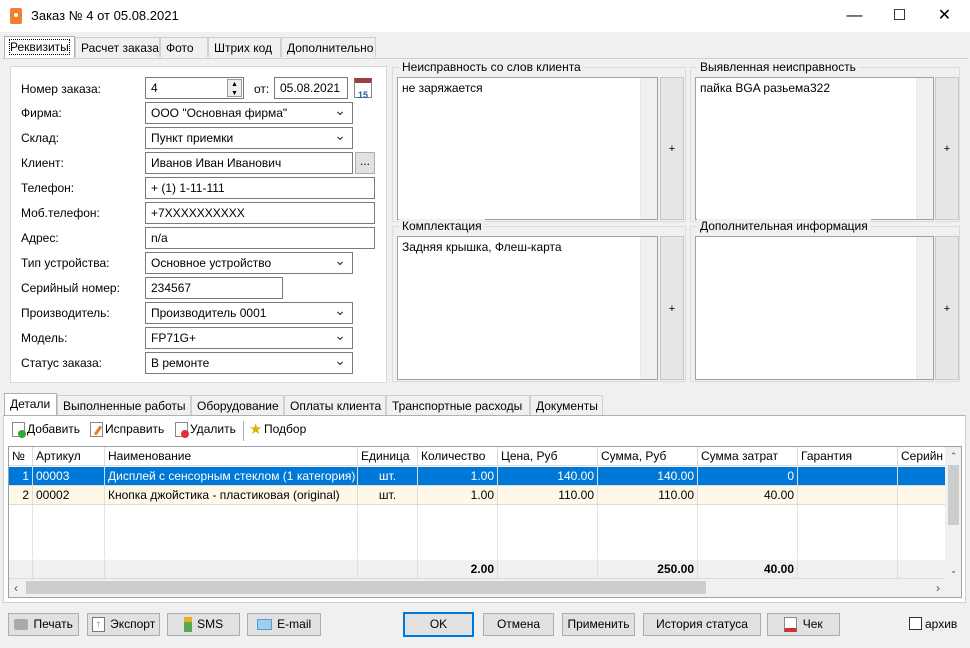  I want to click on found-fault-title: Выявленная неисправность, so click(778, 67).